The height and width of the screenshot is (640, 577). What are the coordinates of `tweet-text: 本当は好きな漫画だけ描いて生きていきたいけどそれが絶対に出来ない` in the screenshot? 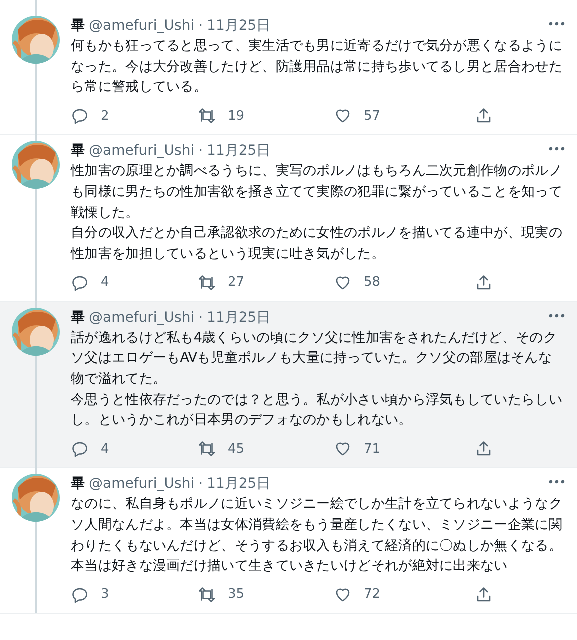 It's located at (290, 566).